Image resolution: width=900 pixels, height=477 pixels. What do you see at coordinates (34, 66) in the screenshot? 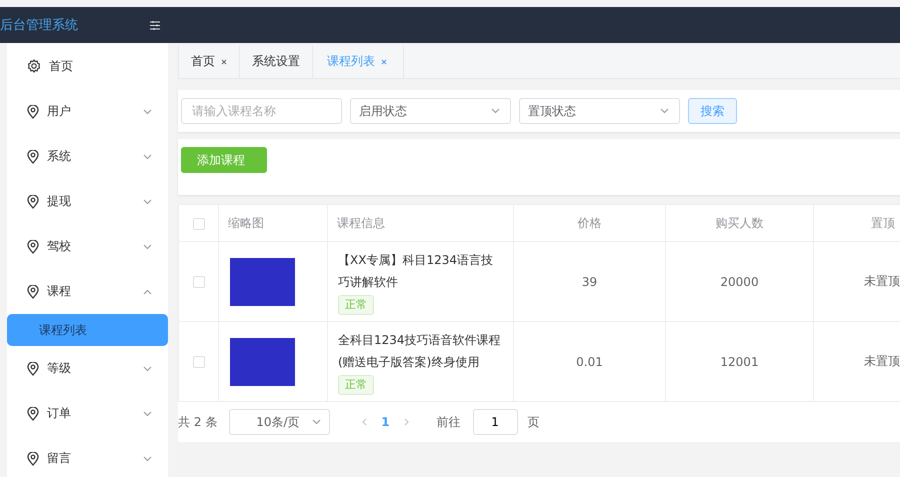
I see `settings-icon` at bounding box center [34, 66].